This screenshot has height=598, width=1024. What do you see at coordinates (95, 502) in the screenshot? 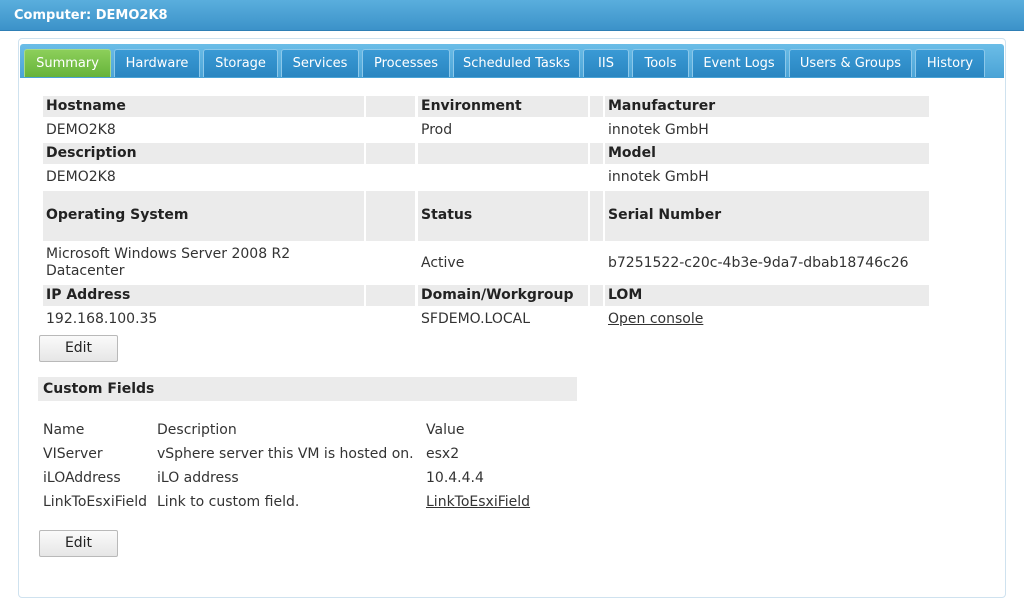
I see `custom-field-name: LinkToEsxiField` at bounding box center [95, 502].